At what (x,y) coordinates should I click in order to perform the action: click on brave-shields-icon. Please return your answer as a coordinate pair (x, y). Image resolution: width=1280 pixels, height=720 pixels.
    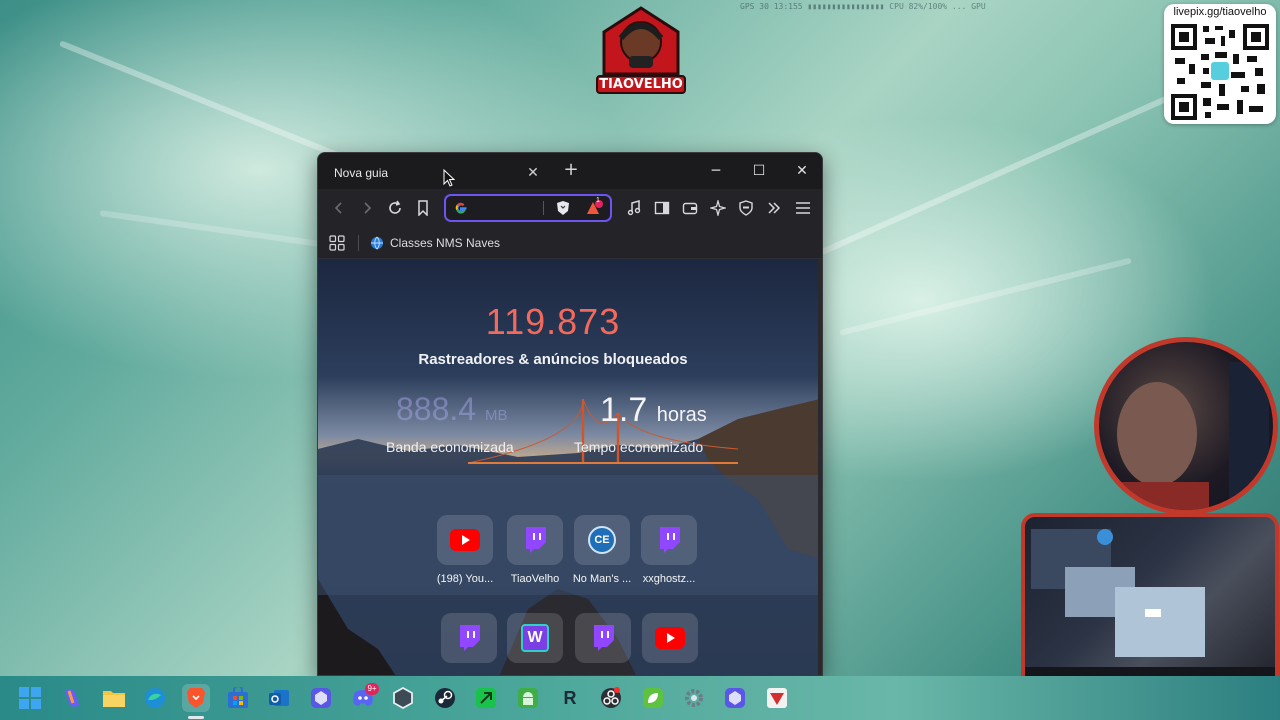
    Looking at the image, I should click on (563, 208).